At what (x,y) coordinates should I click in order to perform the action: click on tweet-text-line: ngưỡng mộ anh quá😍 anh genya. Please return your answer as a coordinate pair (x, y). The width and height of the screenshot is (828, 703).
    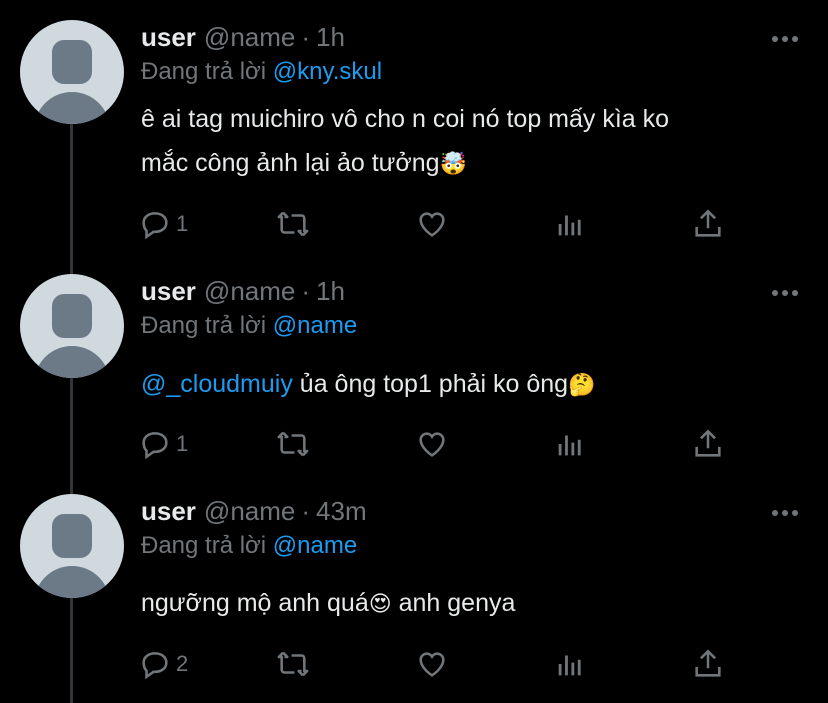
    Looking at the image, I should click on (471, 604).